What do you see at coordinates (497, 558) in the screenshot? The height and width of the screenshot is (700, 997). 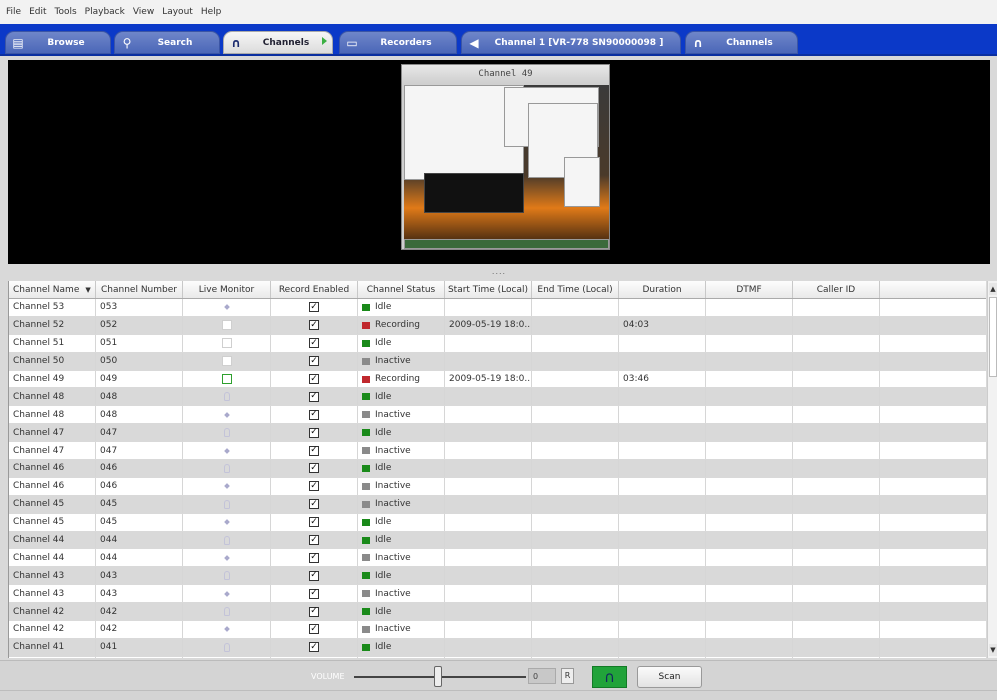 I see `table-row: Channel 44 044 ✓ Inactive` at bounding box center [497, 558].